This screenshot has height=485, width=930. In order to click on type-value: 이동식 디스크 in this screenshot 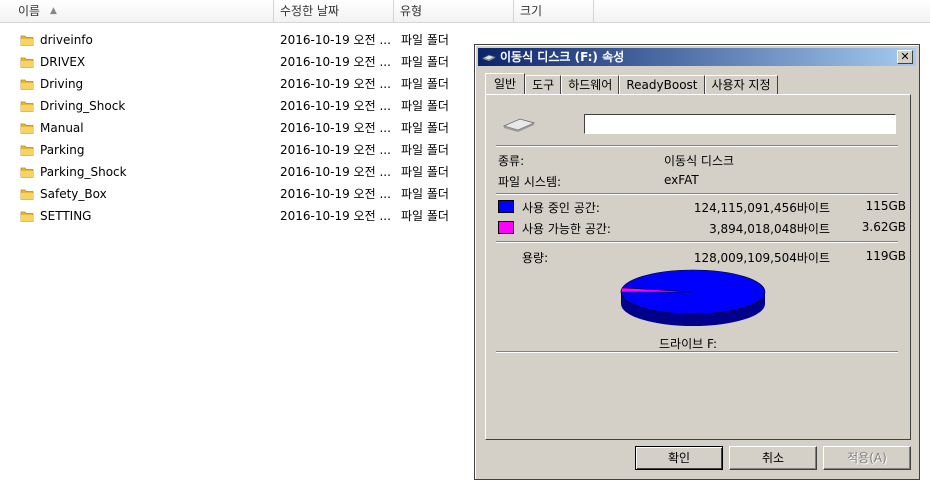, I will do `click(699, 161)`.